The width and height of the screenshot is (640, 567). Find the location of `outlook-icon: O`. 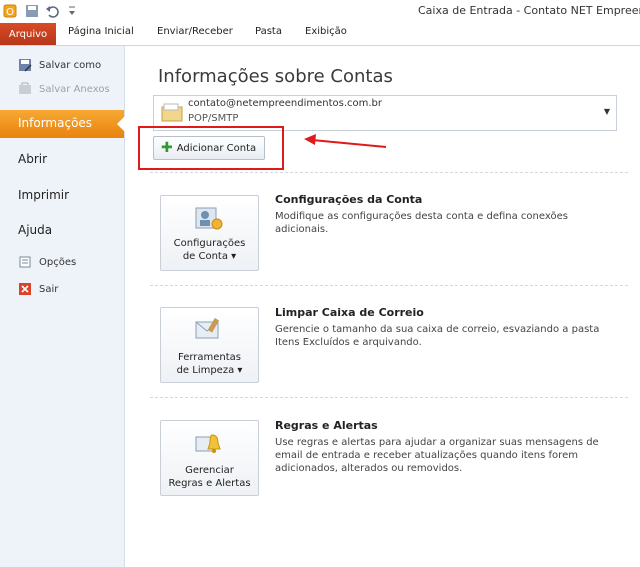

outlook-icon: O is located at coordinates (10, 11).